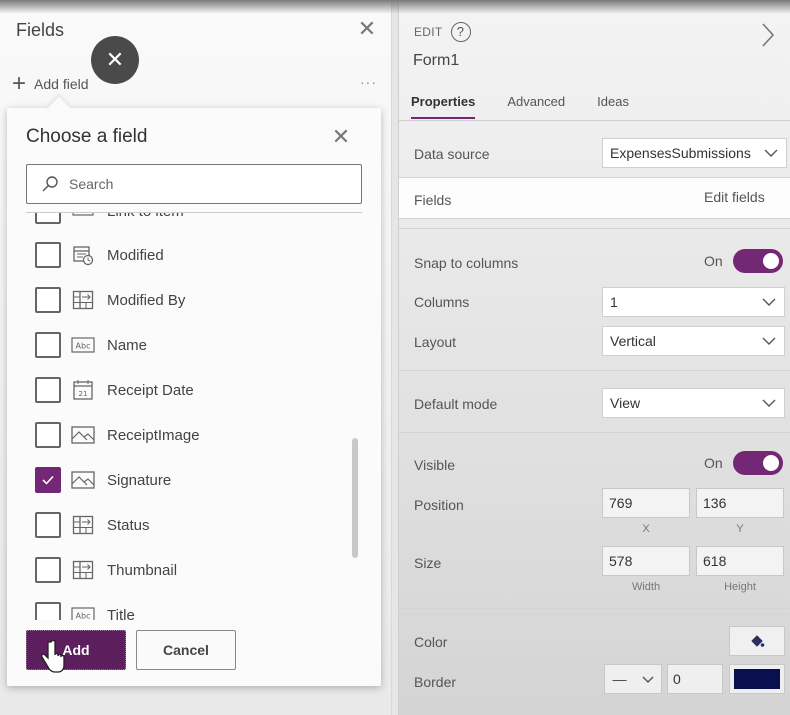 The image size is (790, 715). I want to click on field-label: Thumbnail, so click(142, 570).